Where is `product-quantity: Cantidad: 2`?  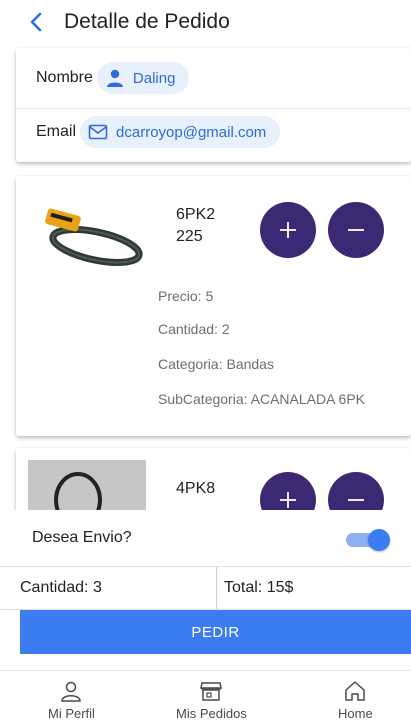
product-quantity: Cantidad: 2 is located at coordinates (194, 329).